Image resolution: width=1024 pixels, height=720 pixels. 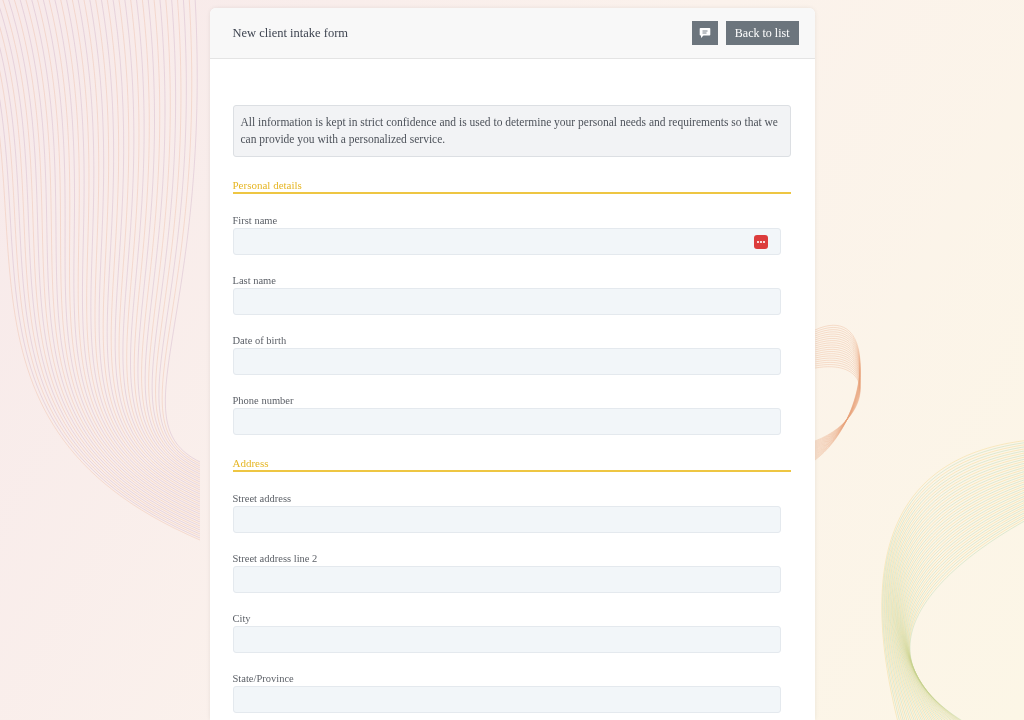 What do you see at coordinates (263, 400) in the screenshot?
I see `field-label: Phone number` at bounding box center [263, 400].